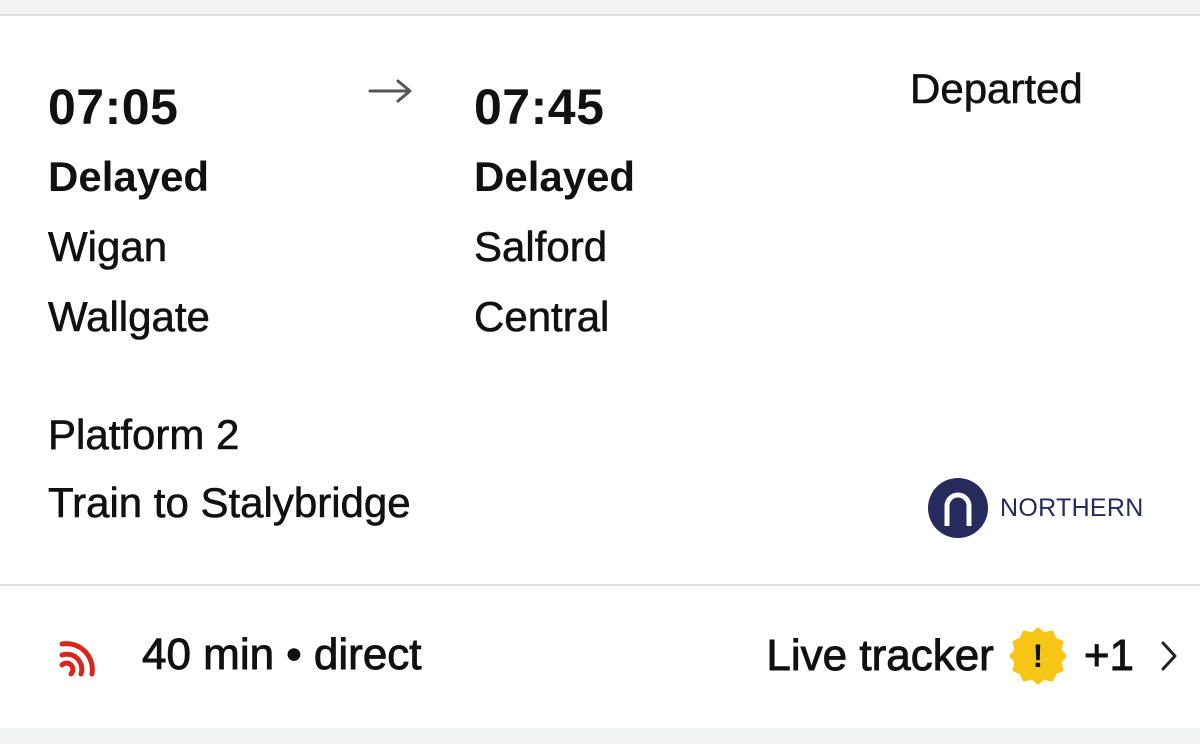  Describe the element at coordinates (555, 176) in the screenshot. I see `arrival-status: Delayed` at that location.